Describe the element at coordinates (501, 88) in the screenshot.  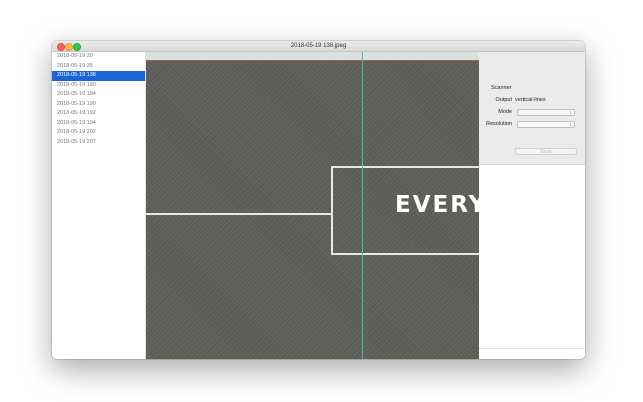
I see `scanner-heading: Scanner` at that location.